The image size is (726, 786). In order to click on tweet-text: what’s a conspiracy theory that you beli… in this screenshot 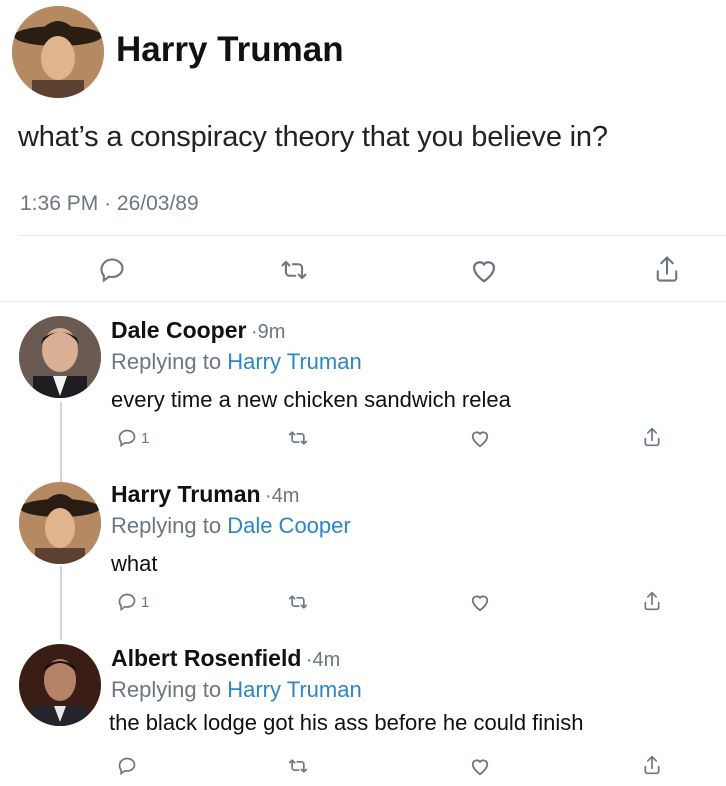, I will do `click(313, 137)`.